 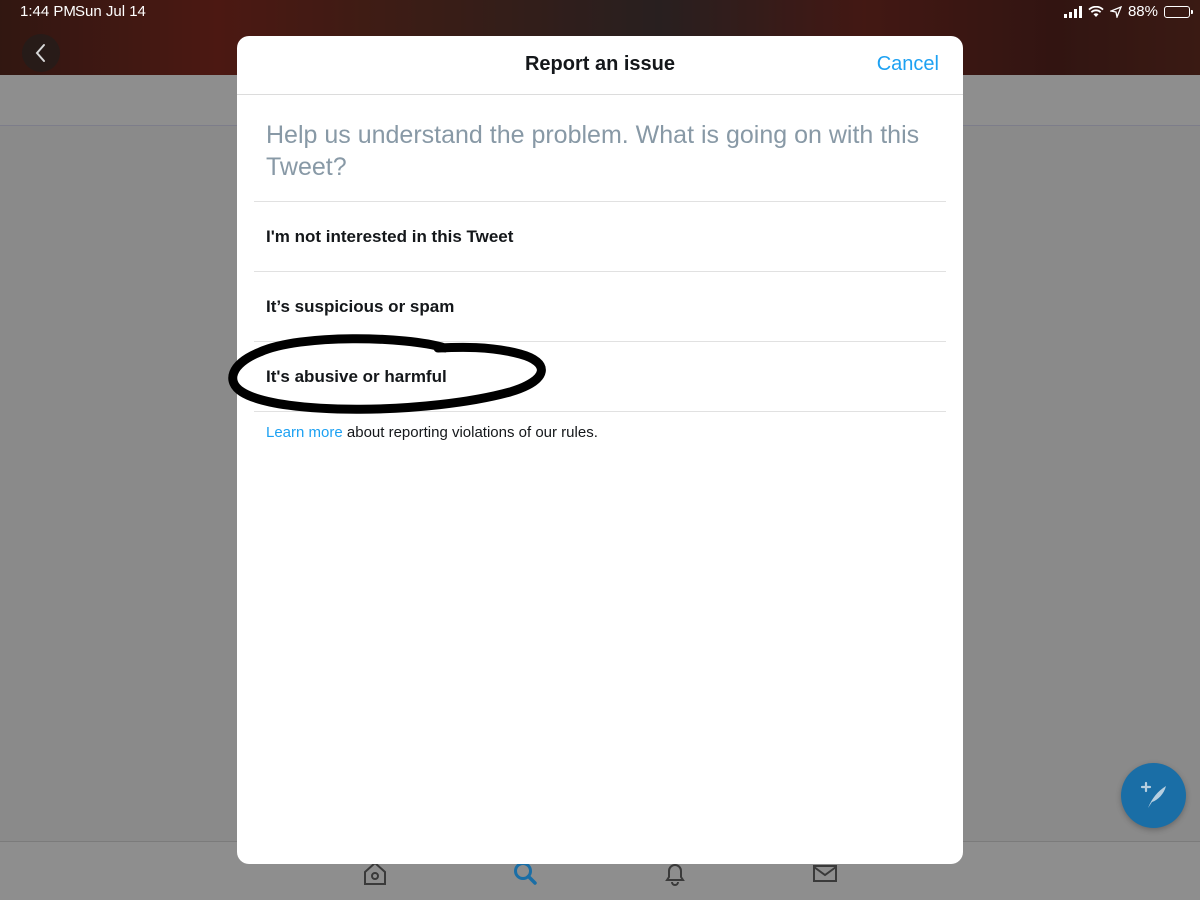 What do you see at coordinates (48, 11) in the screenshot?
I see `status-time: 1:44 PM` at bounding box center [48, 11].